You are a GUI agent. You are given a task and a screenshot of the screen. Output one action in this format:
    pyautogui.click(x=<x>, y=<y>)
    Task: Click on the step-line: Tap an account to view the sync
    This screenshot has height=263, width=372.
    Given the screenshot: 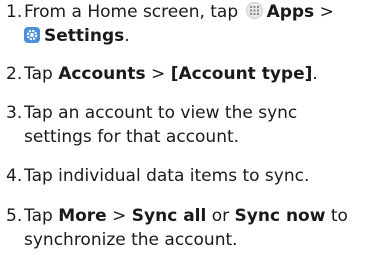 What is the action you would take?
    pyautogui.click(x=161, y=113)
    